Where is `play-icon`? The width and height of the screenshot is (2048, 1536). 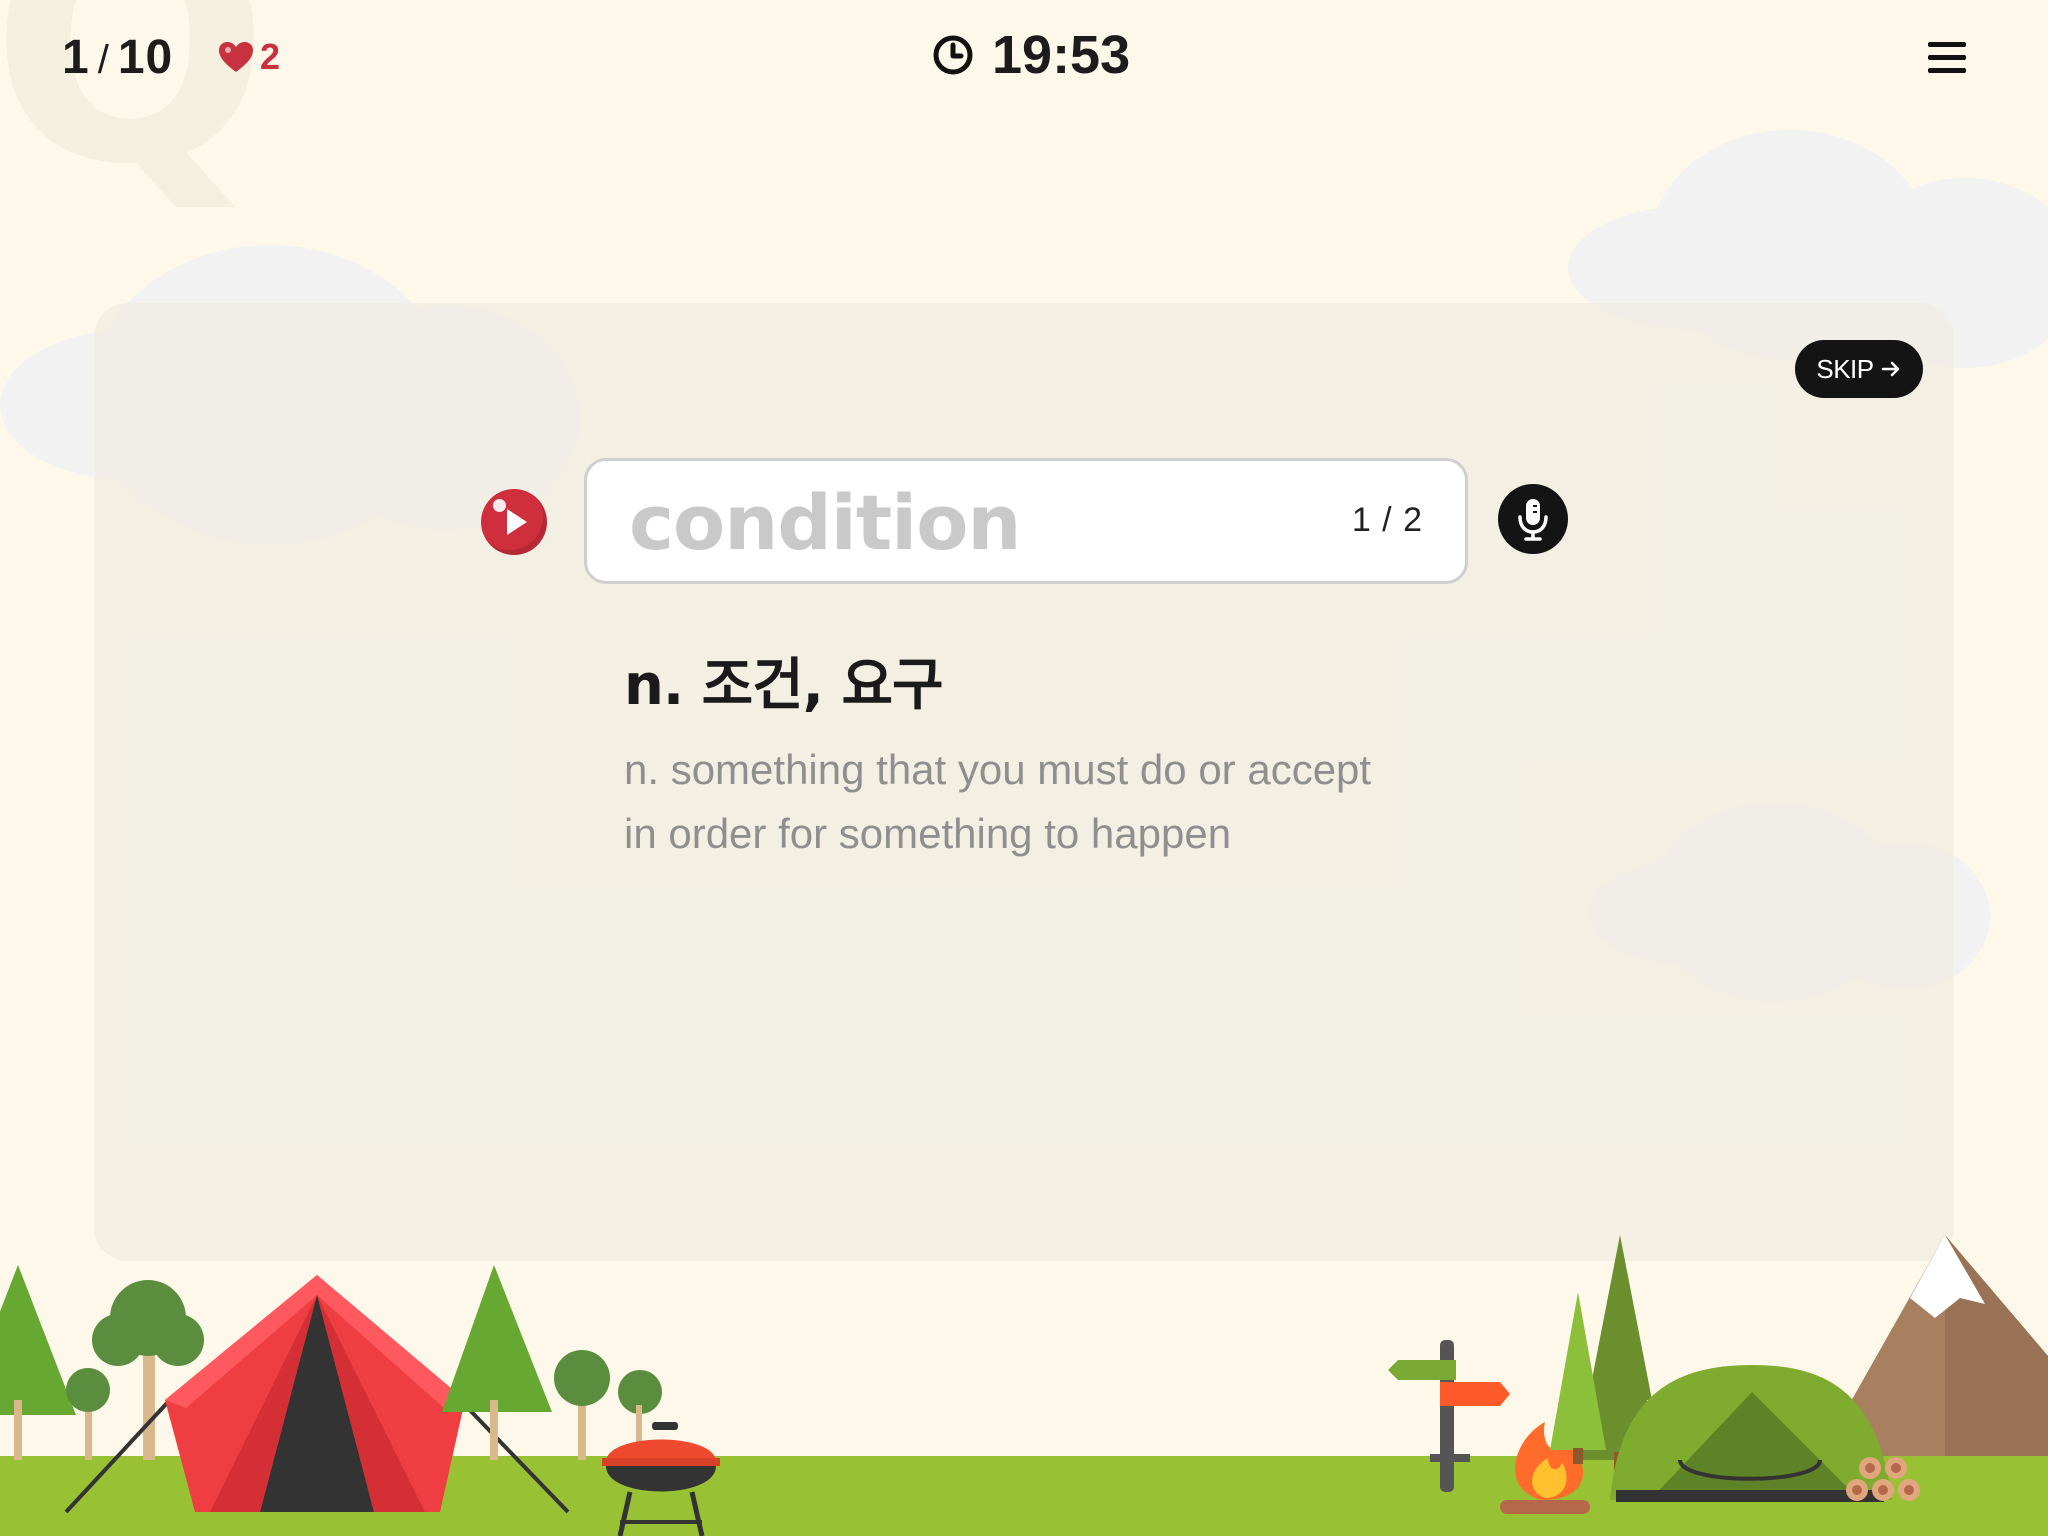
play-icon is located at coordinates (517, 522).